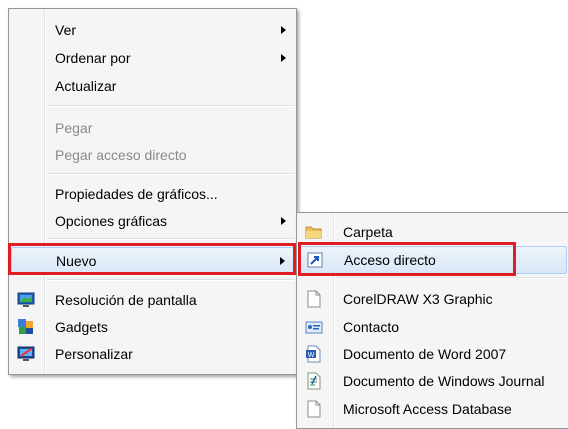  Describe the element at coordinates (93, 58) in the screenshot. I see `menu-item-label: Ordenar por` at that location.